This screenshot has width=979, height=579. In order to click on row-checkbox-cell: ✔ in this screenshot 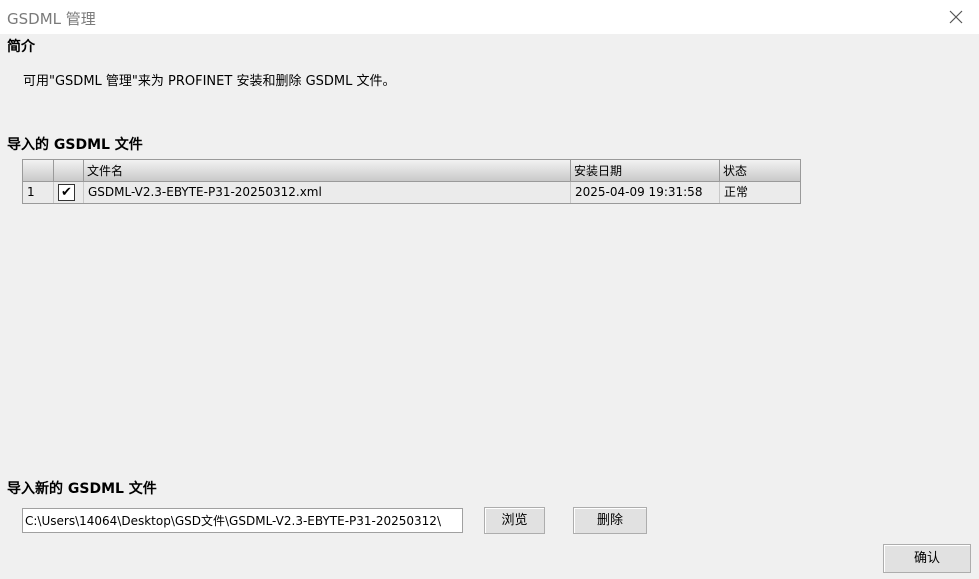, I will do `click(69, 192)`.